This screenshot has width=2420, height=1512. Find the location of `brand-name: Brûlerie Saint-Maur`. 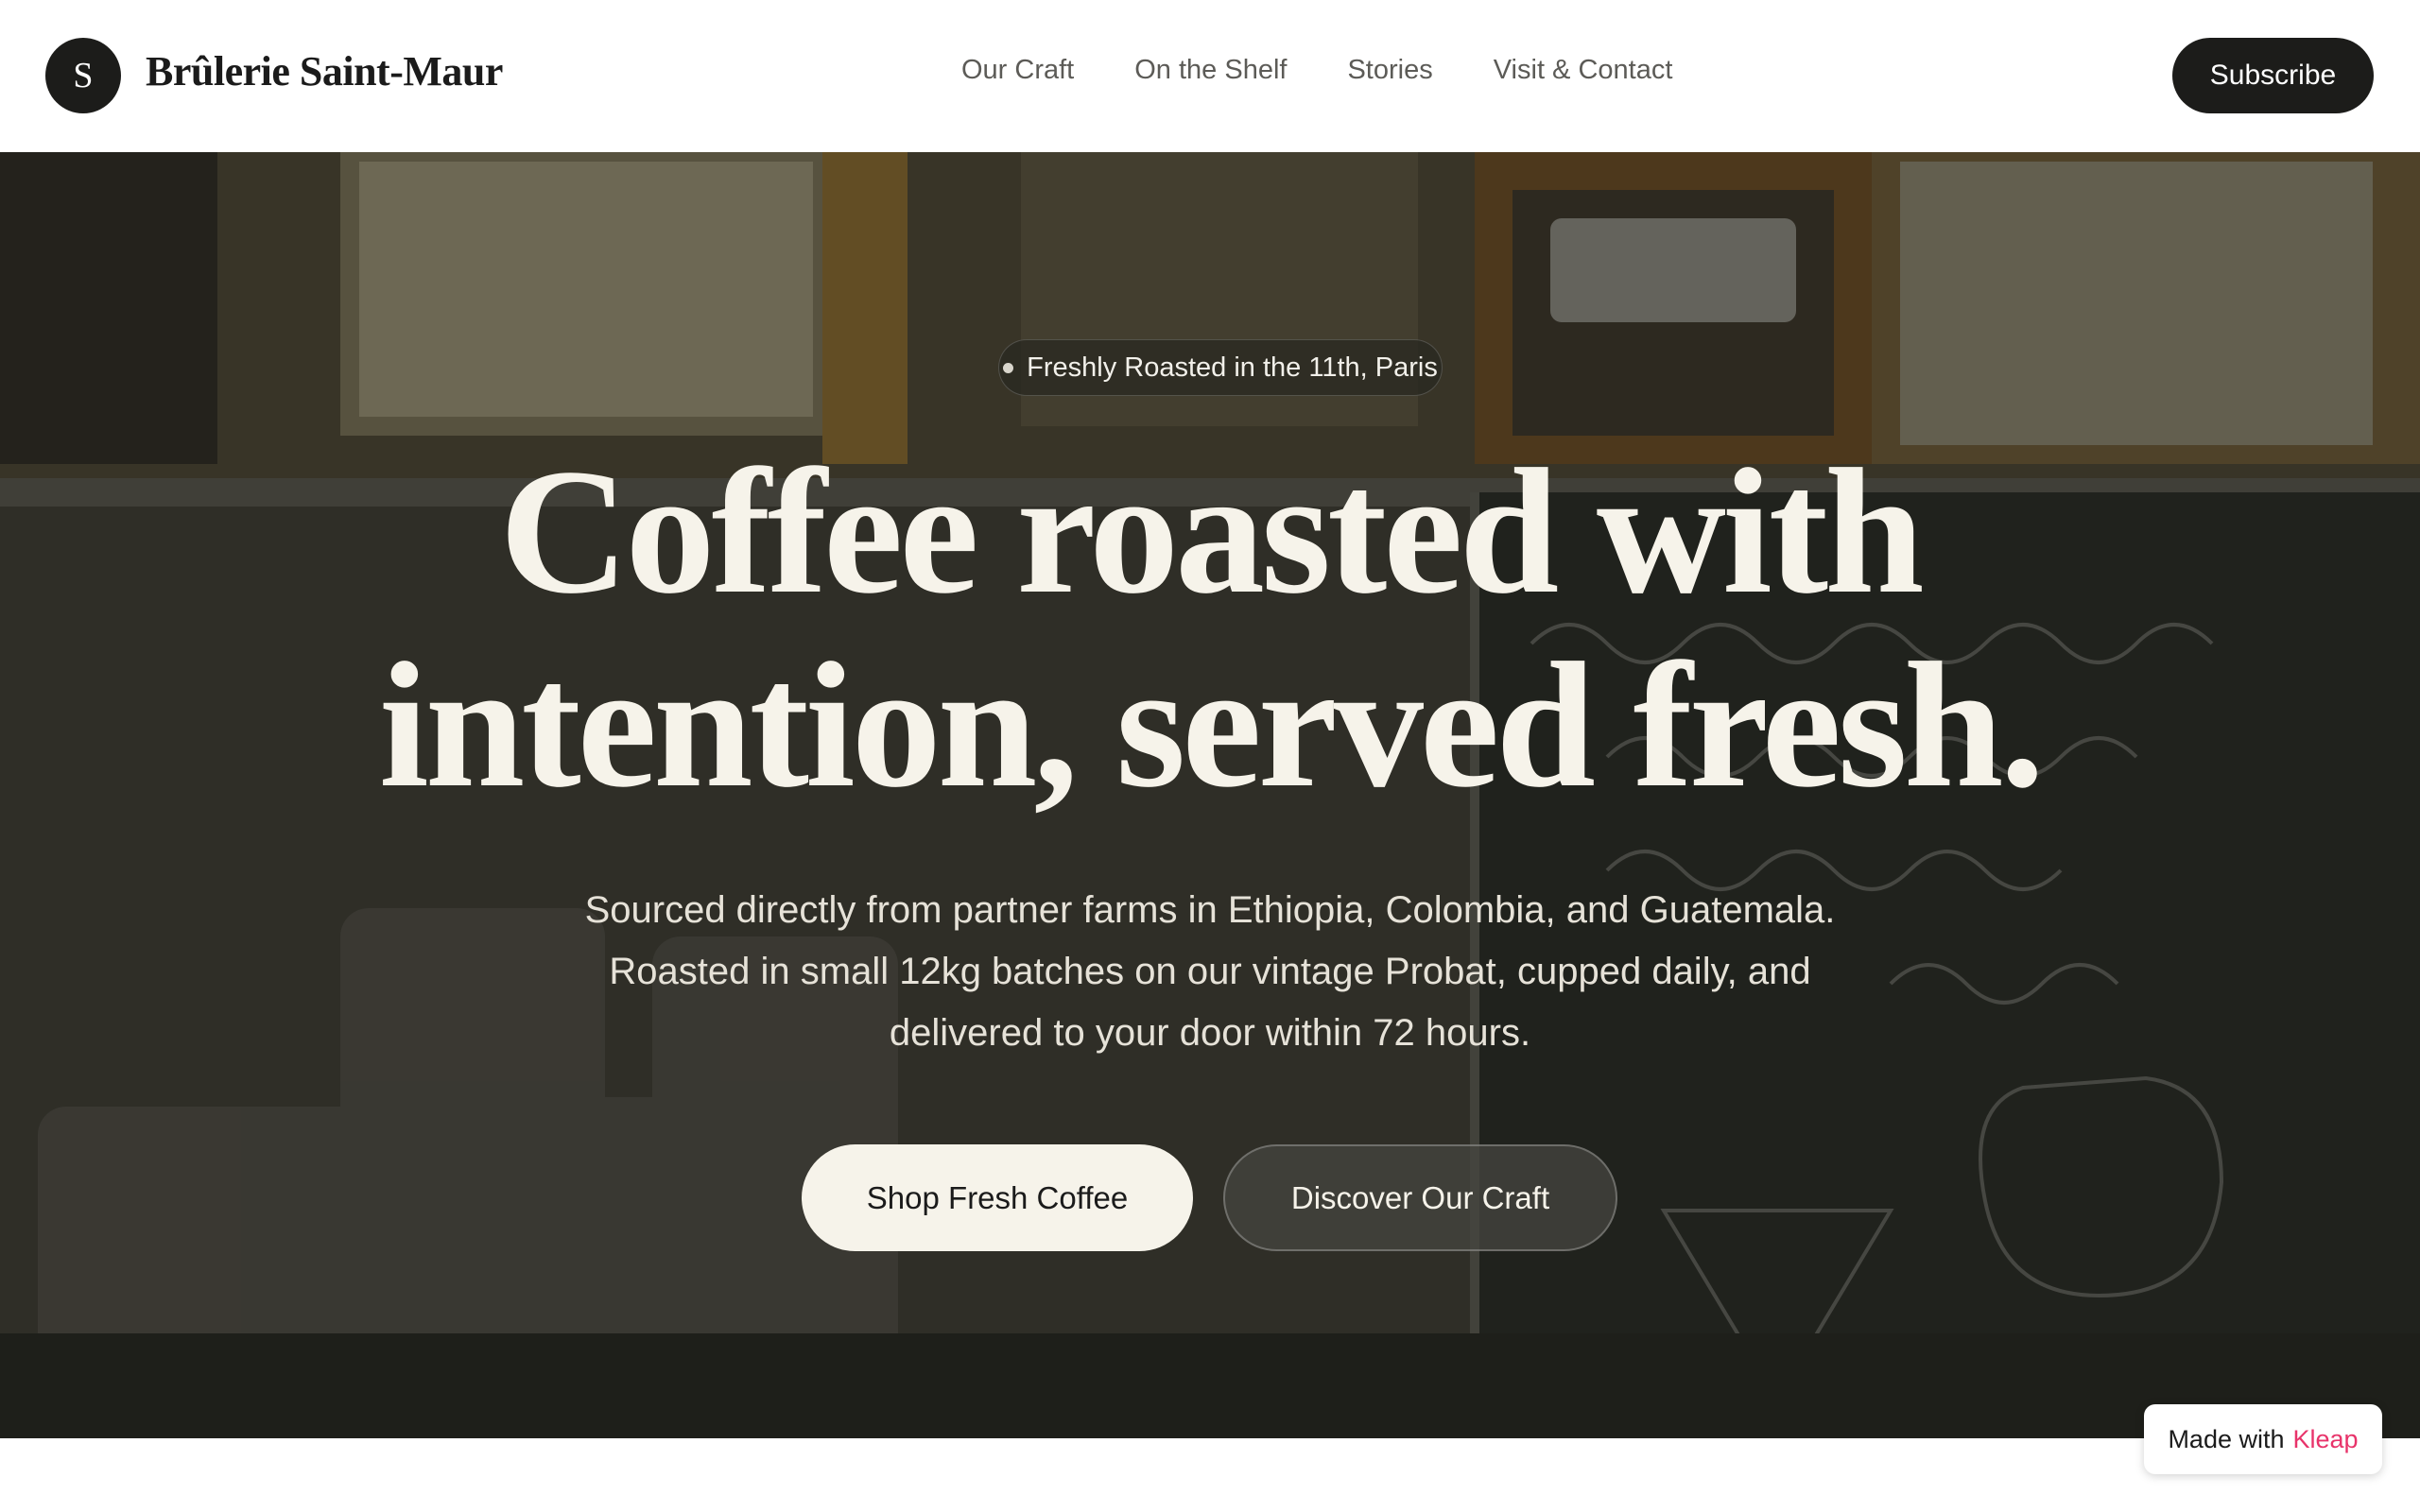

brand-name: Brûlerie Saint-Maur is located at coordinates (325, 71).